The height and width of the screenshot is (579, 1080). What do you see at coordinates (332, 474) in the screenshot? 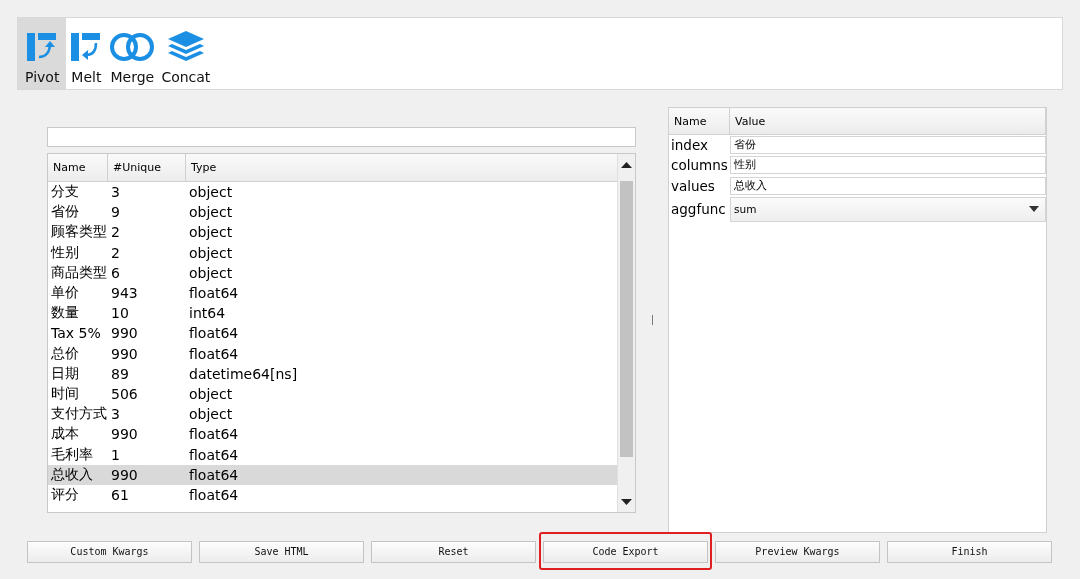
I see `table-row: 总收入 990 float64` at bounding box center [332, 474].